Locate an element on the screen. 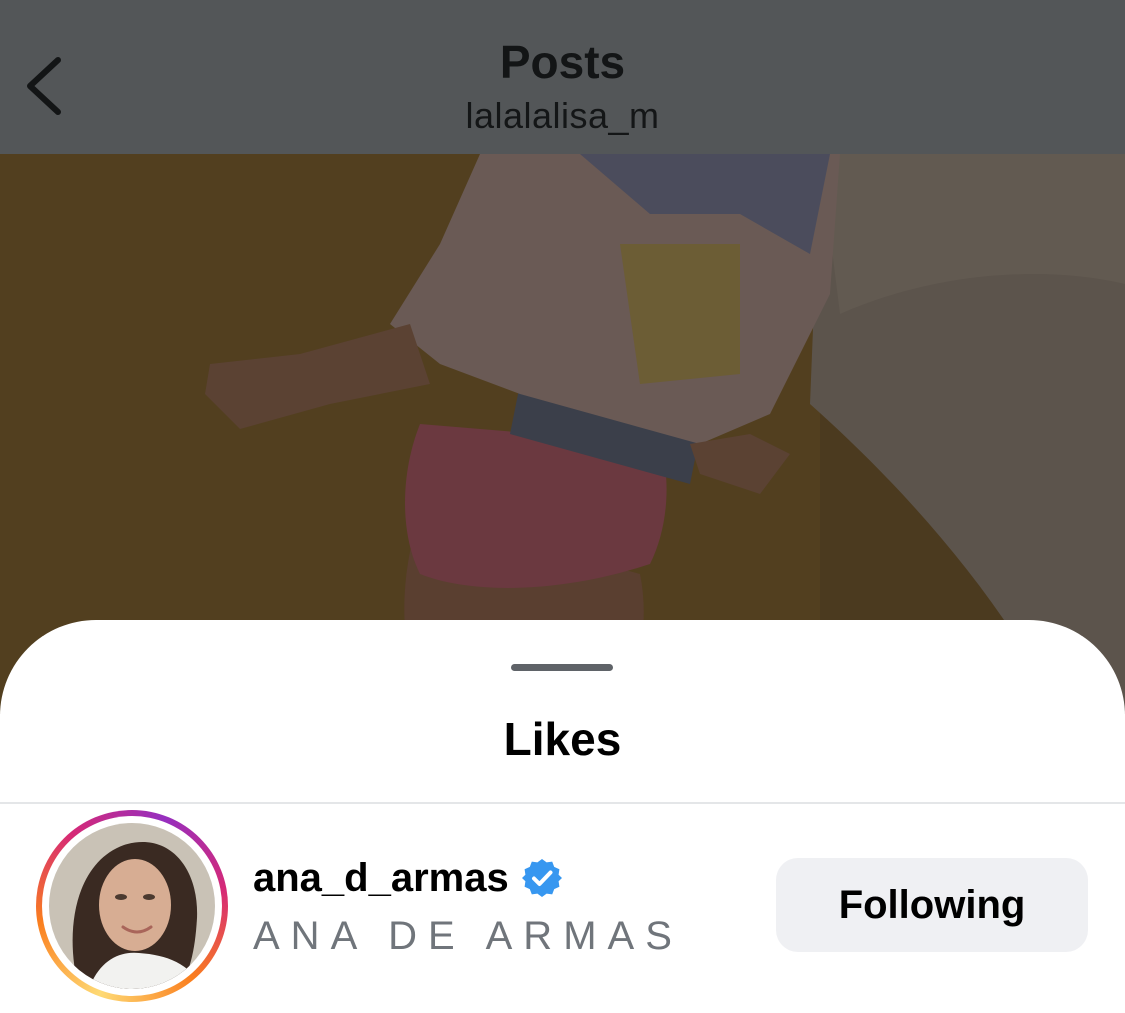 The height and width of the screenshot is (1013, 1125). username-line: ana_d_armas is located at coordinates (408, 878).